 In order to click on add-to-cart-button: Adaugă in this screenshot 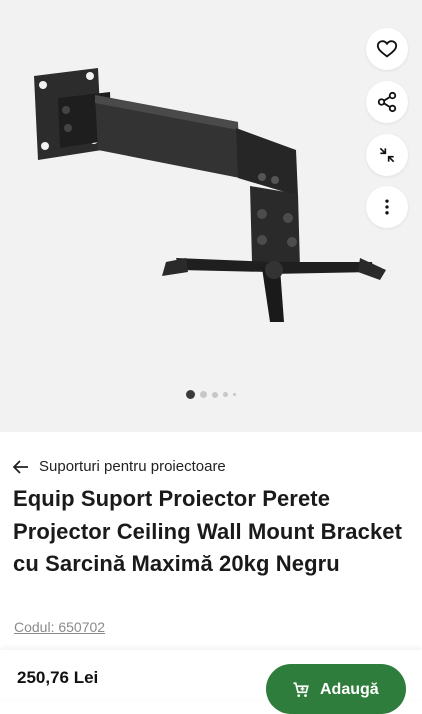, I will do `click(336, 689)`.